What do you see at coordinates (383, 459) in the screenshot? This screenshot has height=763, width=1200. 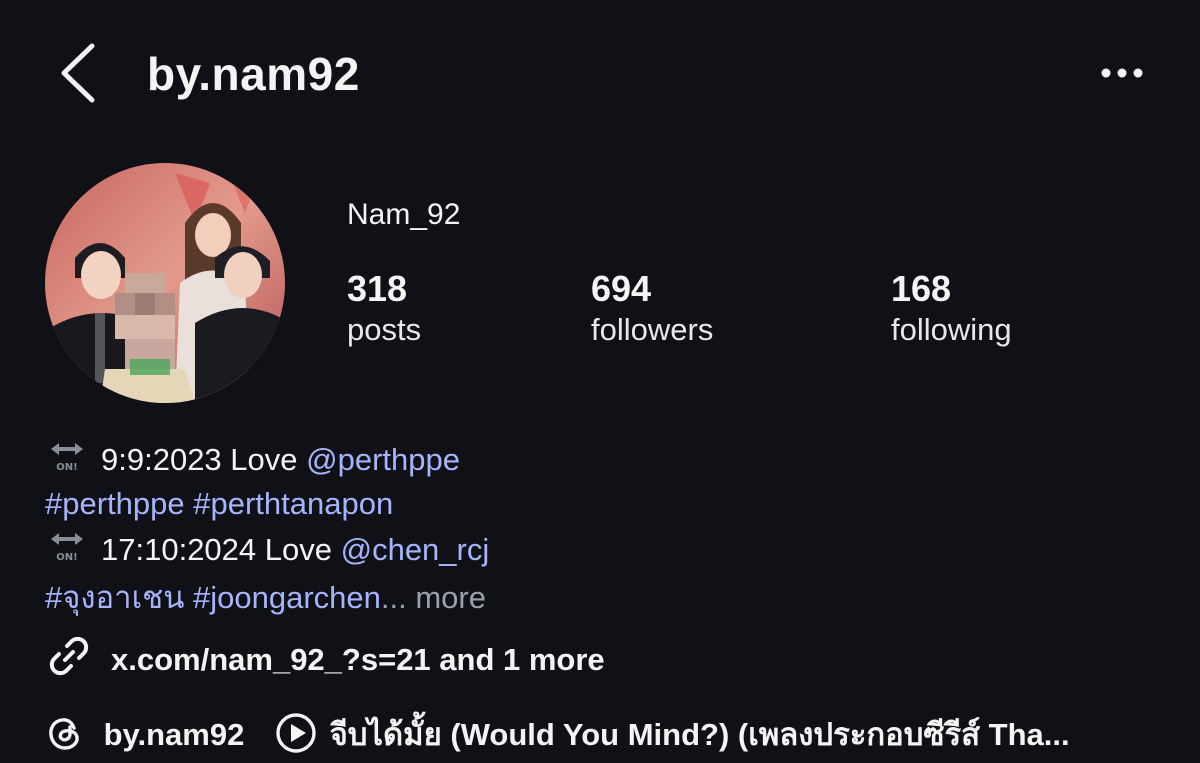 I see `mention-link: @perthppe` at bounding box center [383, 459].